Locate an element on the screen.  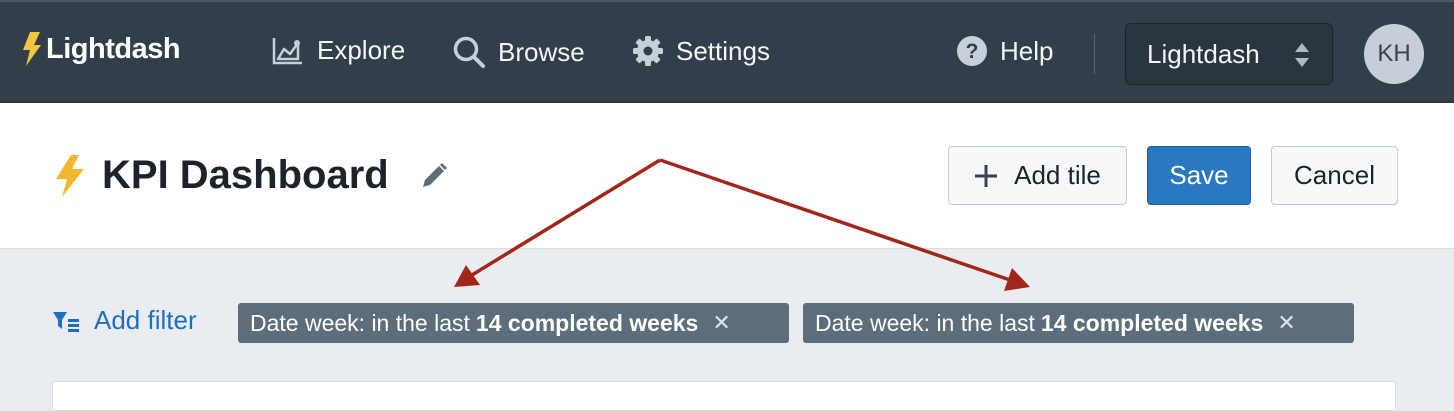
brand-name: Lightdash is located at coordinates (113, 48).